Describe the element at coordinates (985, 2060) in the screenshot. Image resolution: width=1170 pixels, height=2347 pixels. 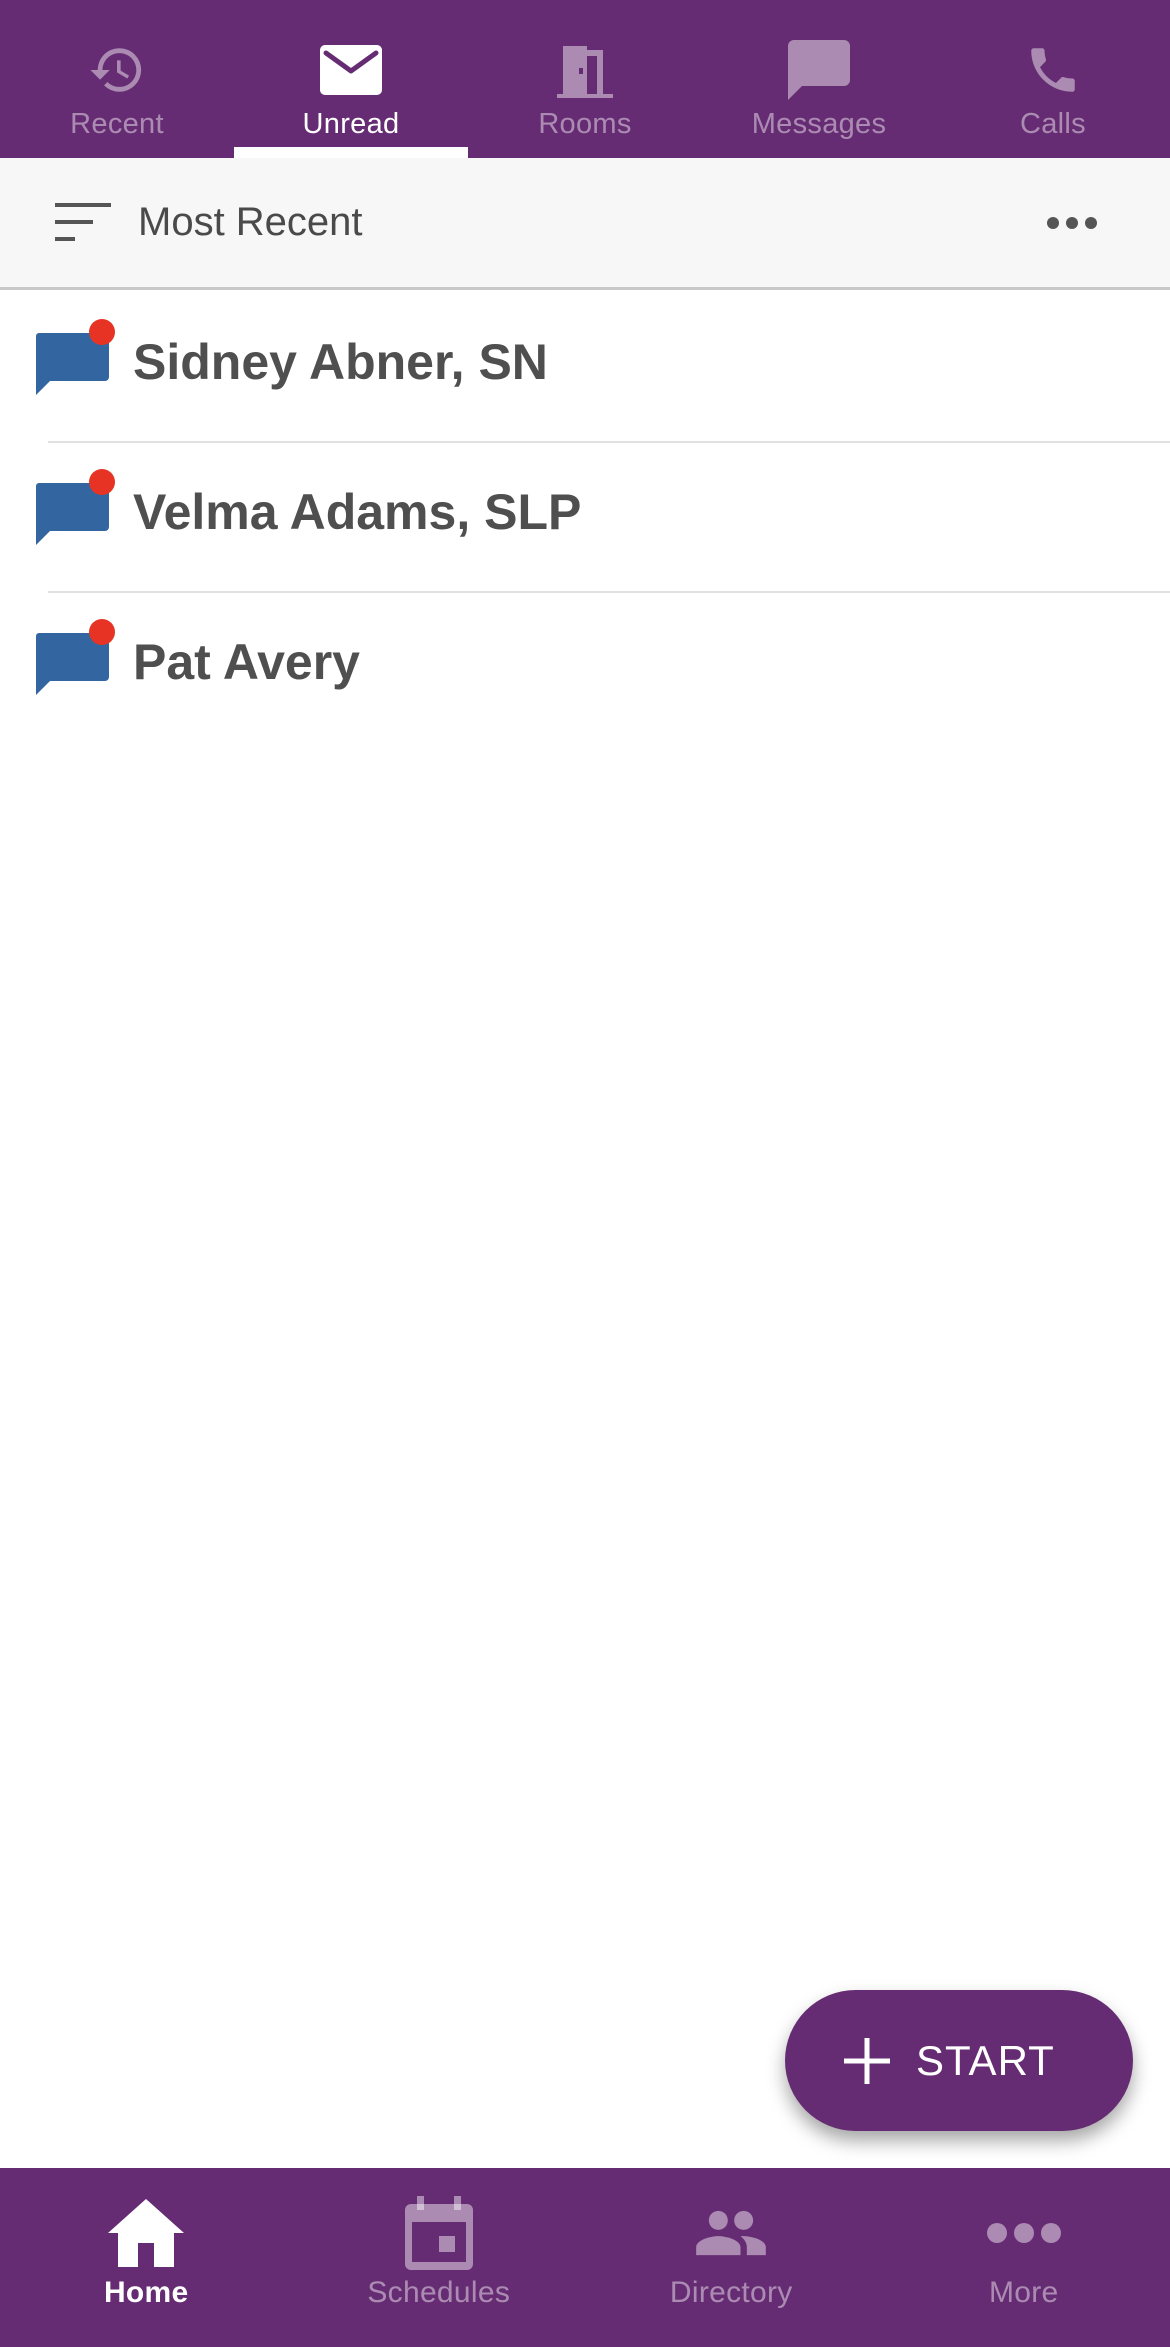
I see `start-button-label: START` at that location.